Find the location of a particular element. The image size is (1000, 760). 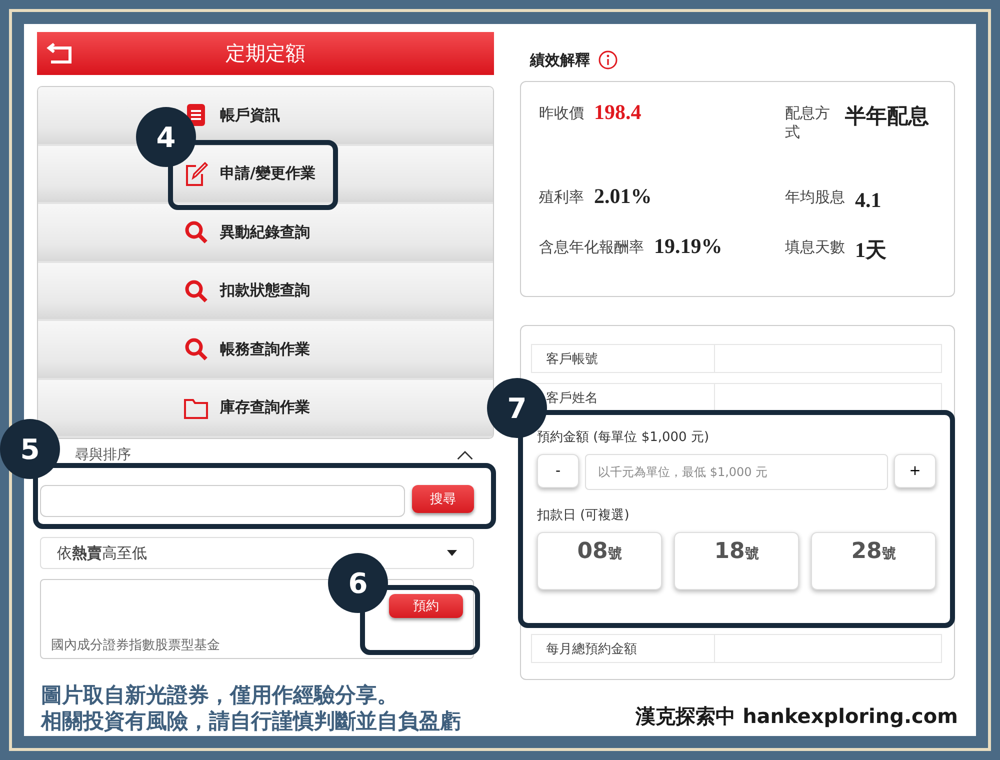

stat-value: 1天 is located at coordinates (870, 250).